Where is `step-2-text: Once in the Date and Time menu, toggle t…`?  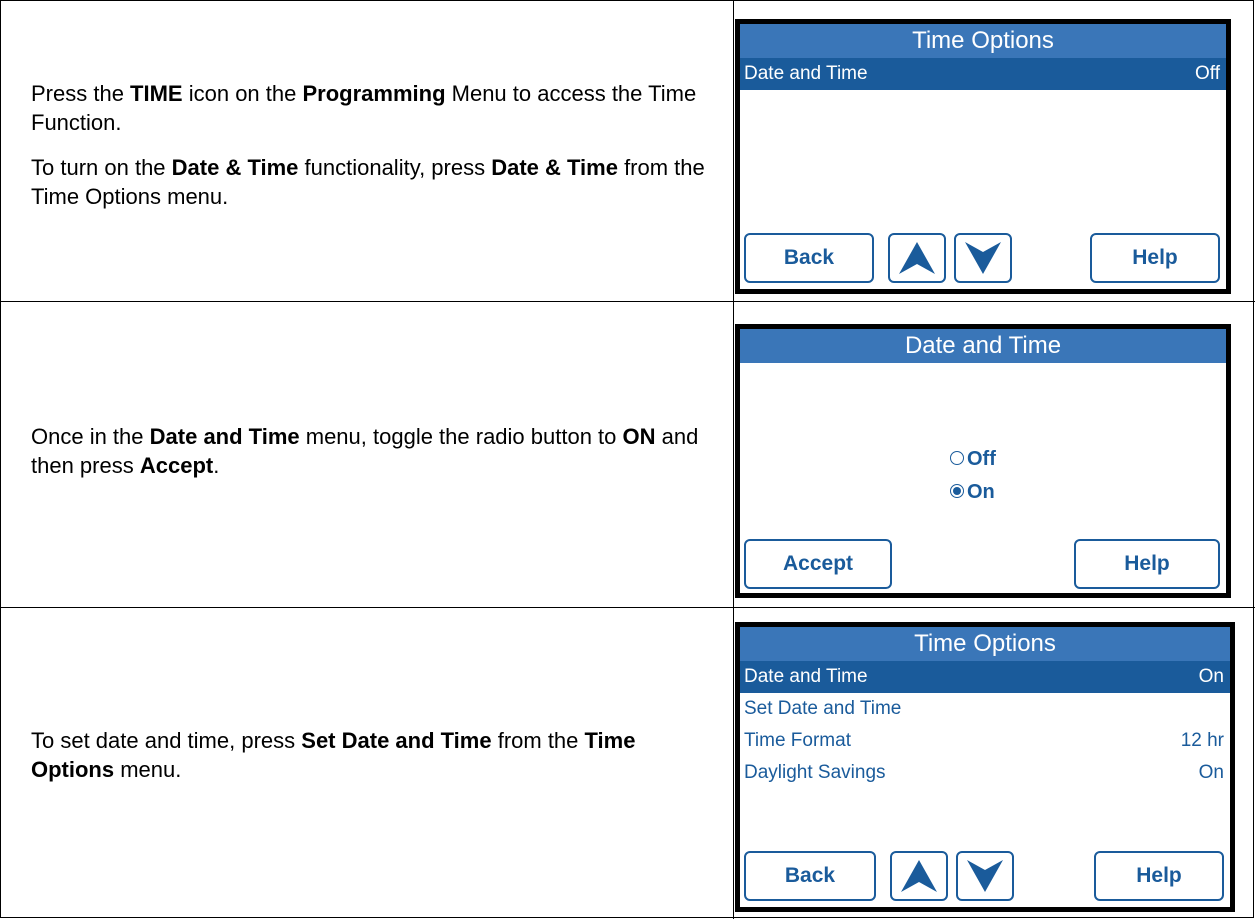
step-2-text: Once in the Date and Time menu, toggle t… is located at coordinates (376, 451).